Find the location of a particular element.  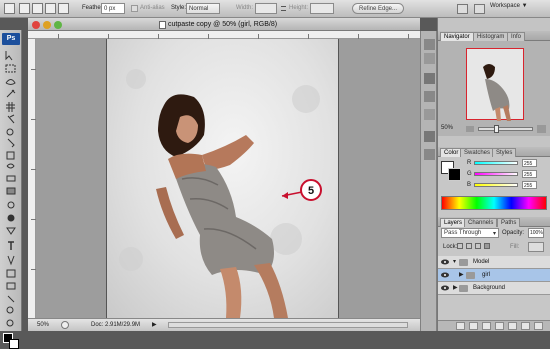

swap-dimensions-icon is located at coordinates (283, 8).